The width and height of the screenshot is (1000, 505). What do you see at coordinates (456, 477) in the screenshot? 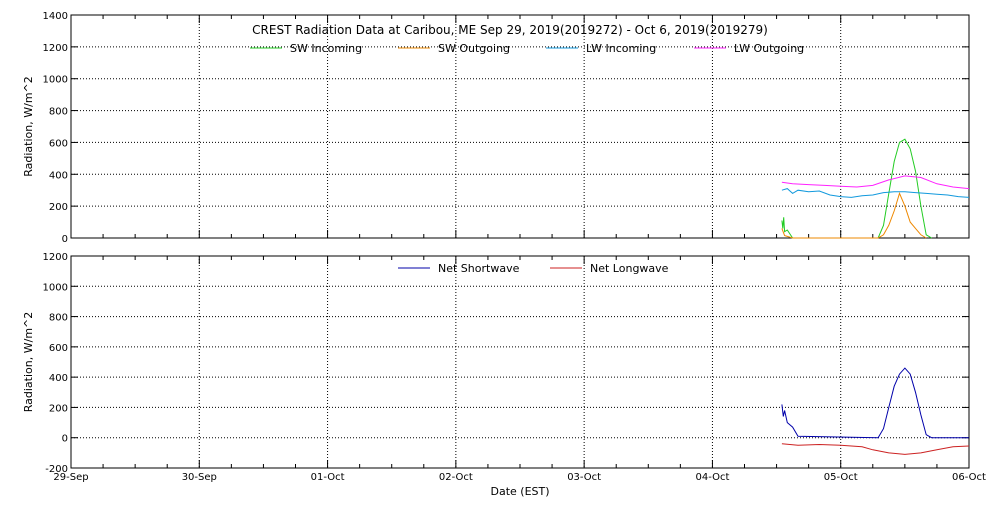
I see `x-tick-label: 02-Oct` at bounding box center [456, 477].